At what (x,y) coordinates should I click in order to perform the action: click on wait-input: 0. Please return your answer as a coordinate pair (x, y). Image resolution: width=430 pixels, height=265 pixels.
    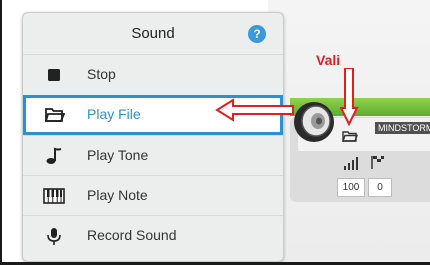
    Looking at the image, I should click on (380, 187).